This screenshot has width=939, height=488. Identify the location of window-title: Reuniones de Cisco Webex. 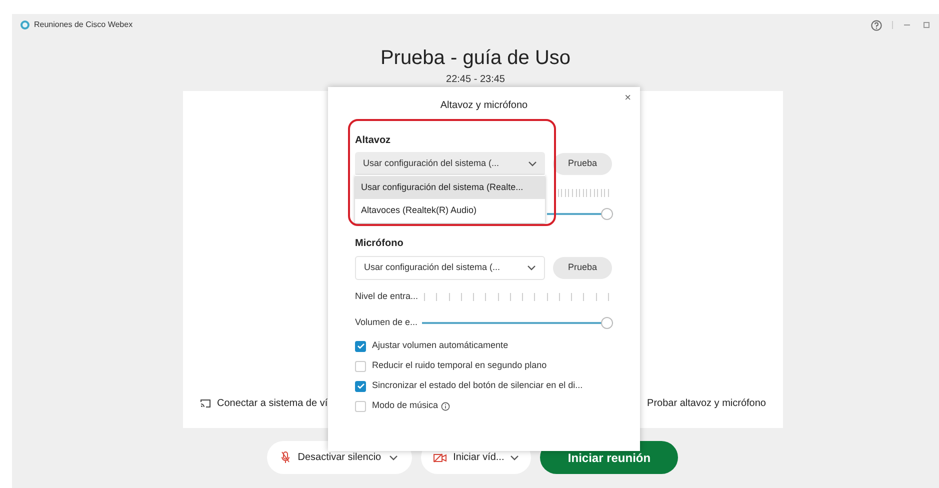
(83, 25).